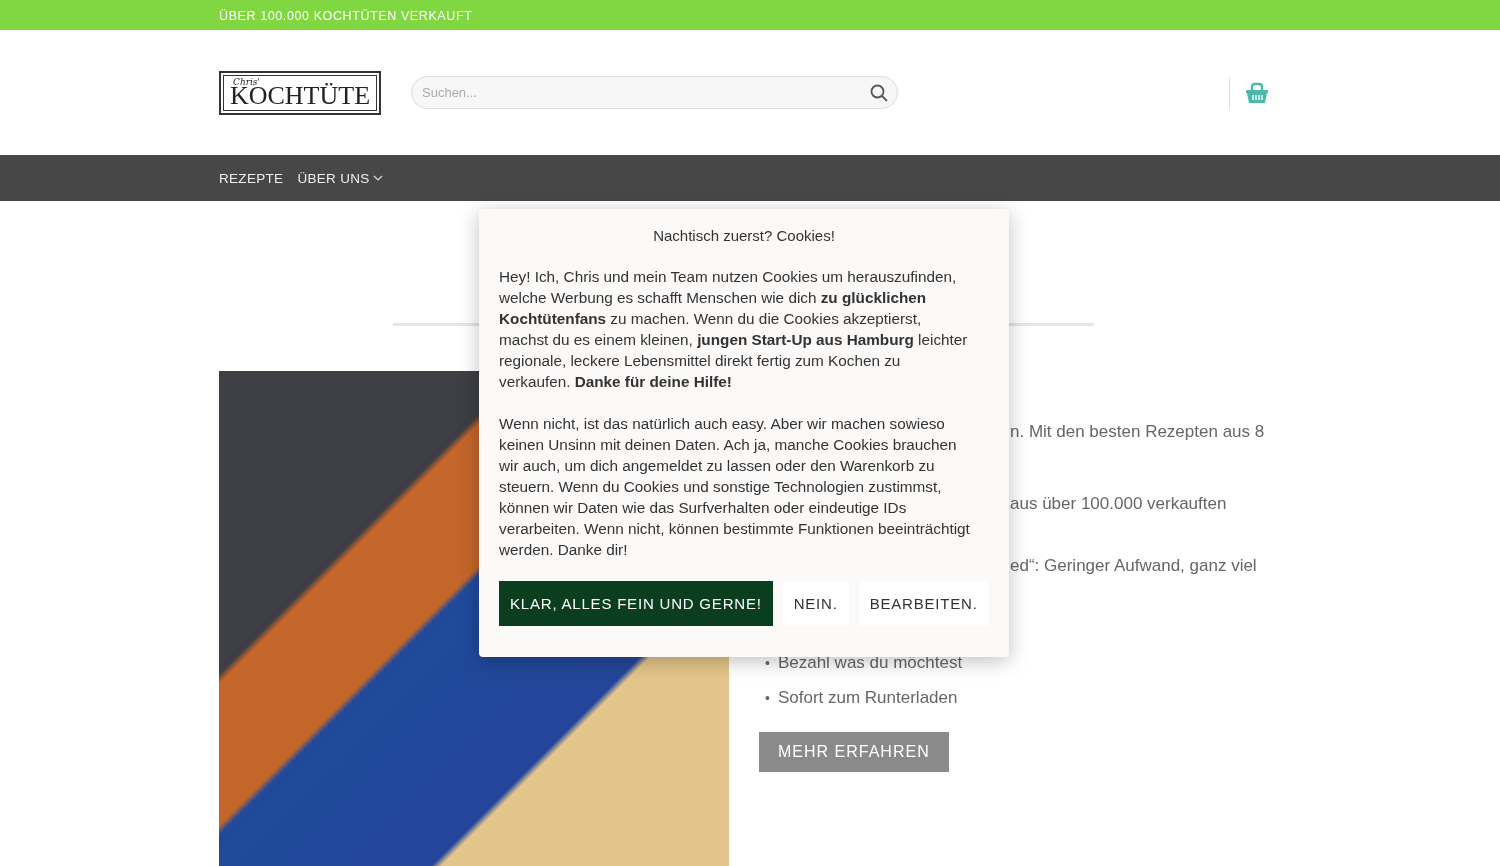  I want to click on dialog-text: Wenn nicht, ist das natürlich auch easy. Aber wir machen sowieso keinen Unsinn mit deinen Daten. Ach ja, manche Cookies brauchen wir auch, um dich angemeldet zu lassen oder den Warenkorb zu steuern. Wenn du Cookies und sonstige Technologien zustimmst, können wir Daten wie das Surfverhalten oder eindeutige IDs verarbeiten. Wenn nicht, können bestimmte Funktionen beeinträchtigt werden. Danke dir!, so click(735, 487).